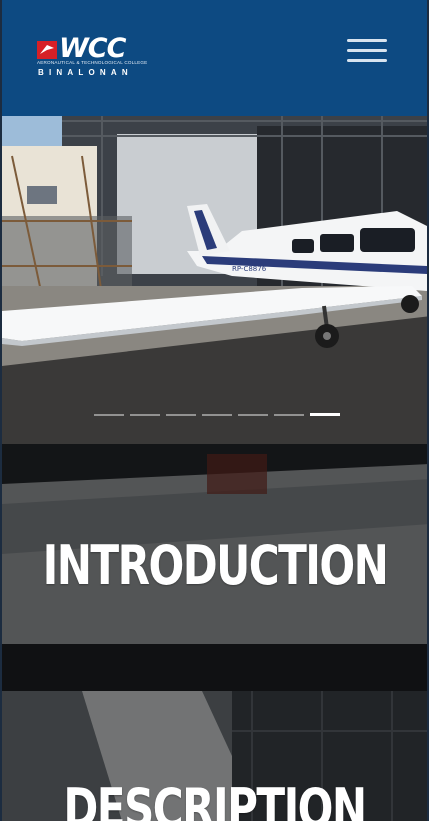 Image resolution: width=429 pixels, height=821 pixels. What do you see at coordinates (325, 414) in the screenshot?
I see `slide-indicator-active` at bounding box center [325, 414].